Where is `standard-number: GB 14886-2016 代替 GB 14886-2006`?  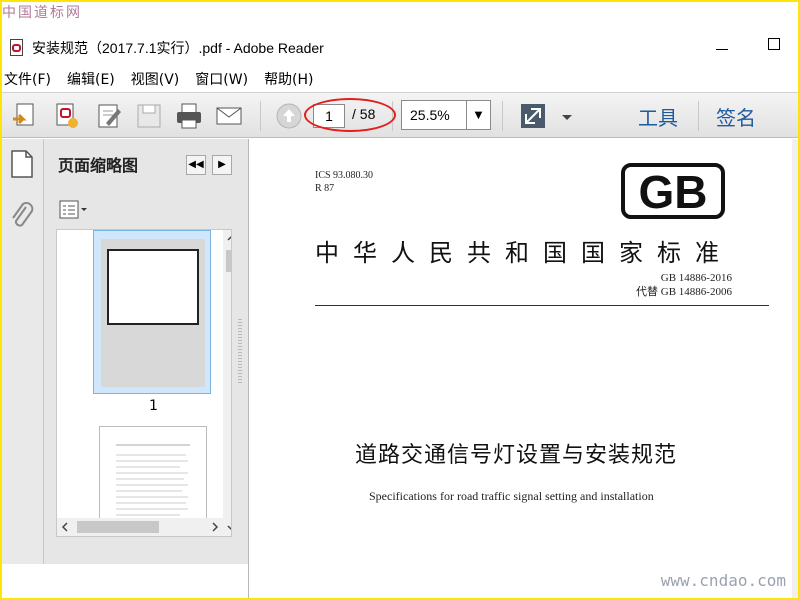 standard-number: GB 14886-2016 代替 GB 14886-2006 is located at coordinates (684, 285).